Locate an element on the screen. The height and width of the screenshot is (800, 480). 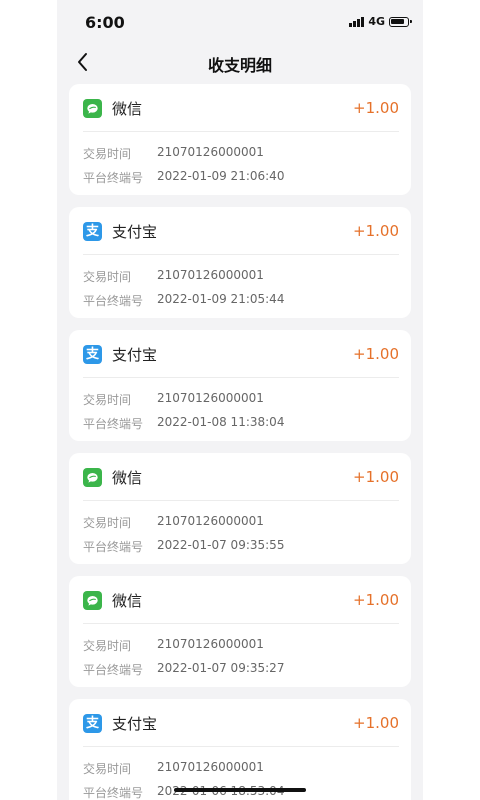
terminal-no-row: 平台终端号 2022-01-09 21:05:44 is located at coordinates (183, 300).